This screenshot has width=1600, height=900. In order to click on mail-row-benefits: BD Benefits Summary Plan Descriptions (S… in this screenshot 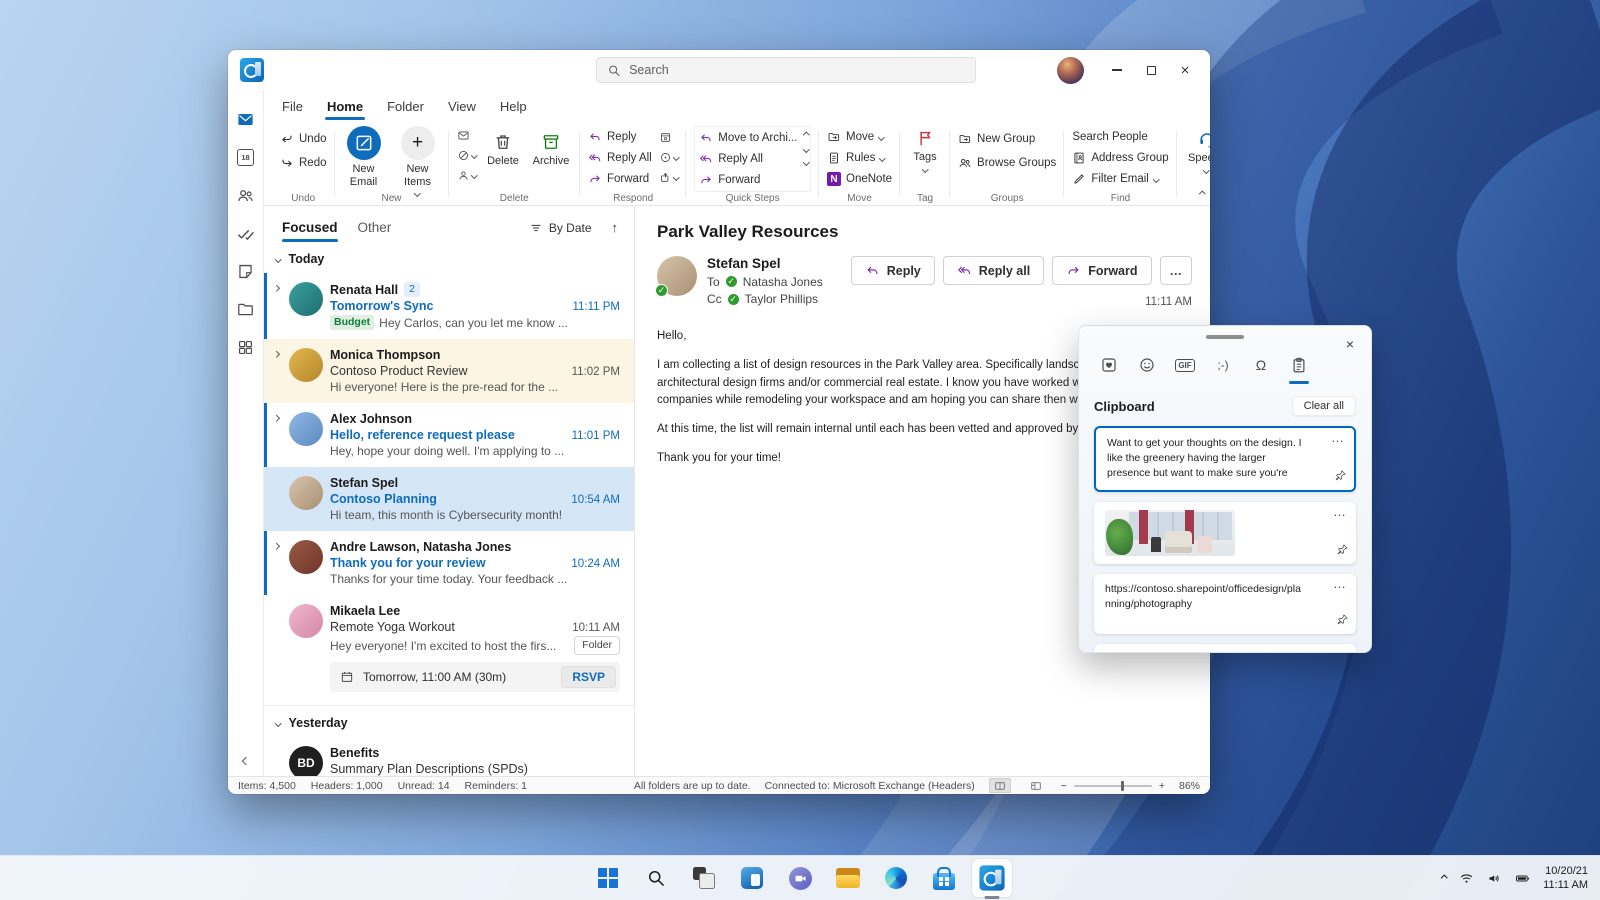, I will do `click(449, 756)`.